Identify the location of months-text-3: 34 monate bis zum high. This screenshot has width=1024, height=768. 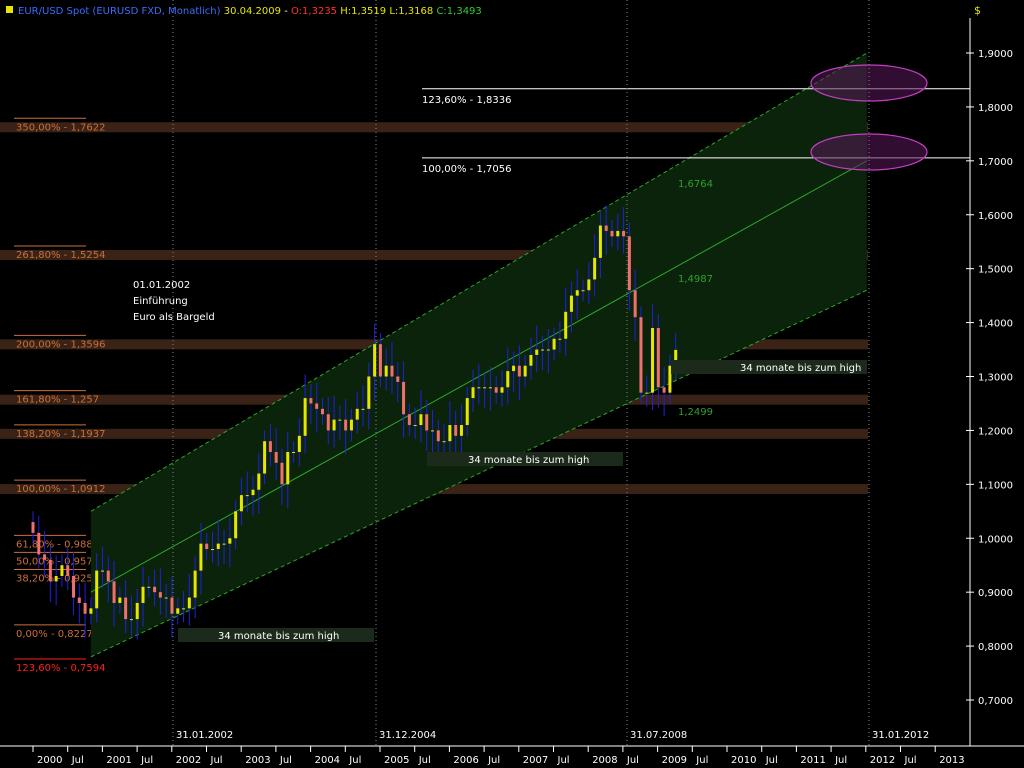
(800, 368).